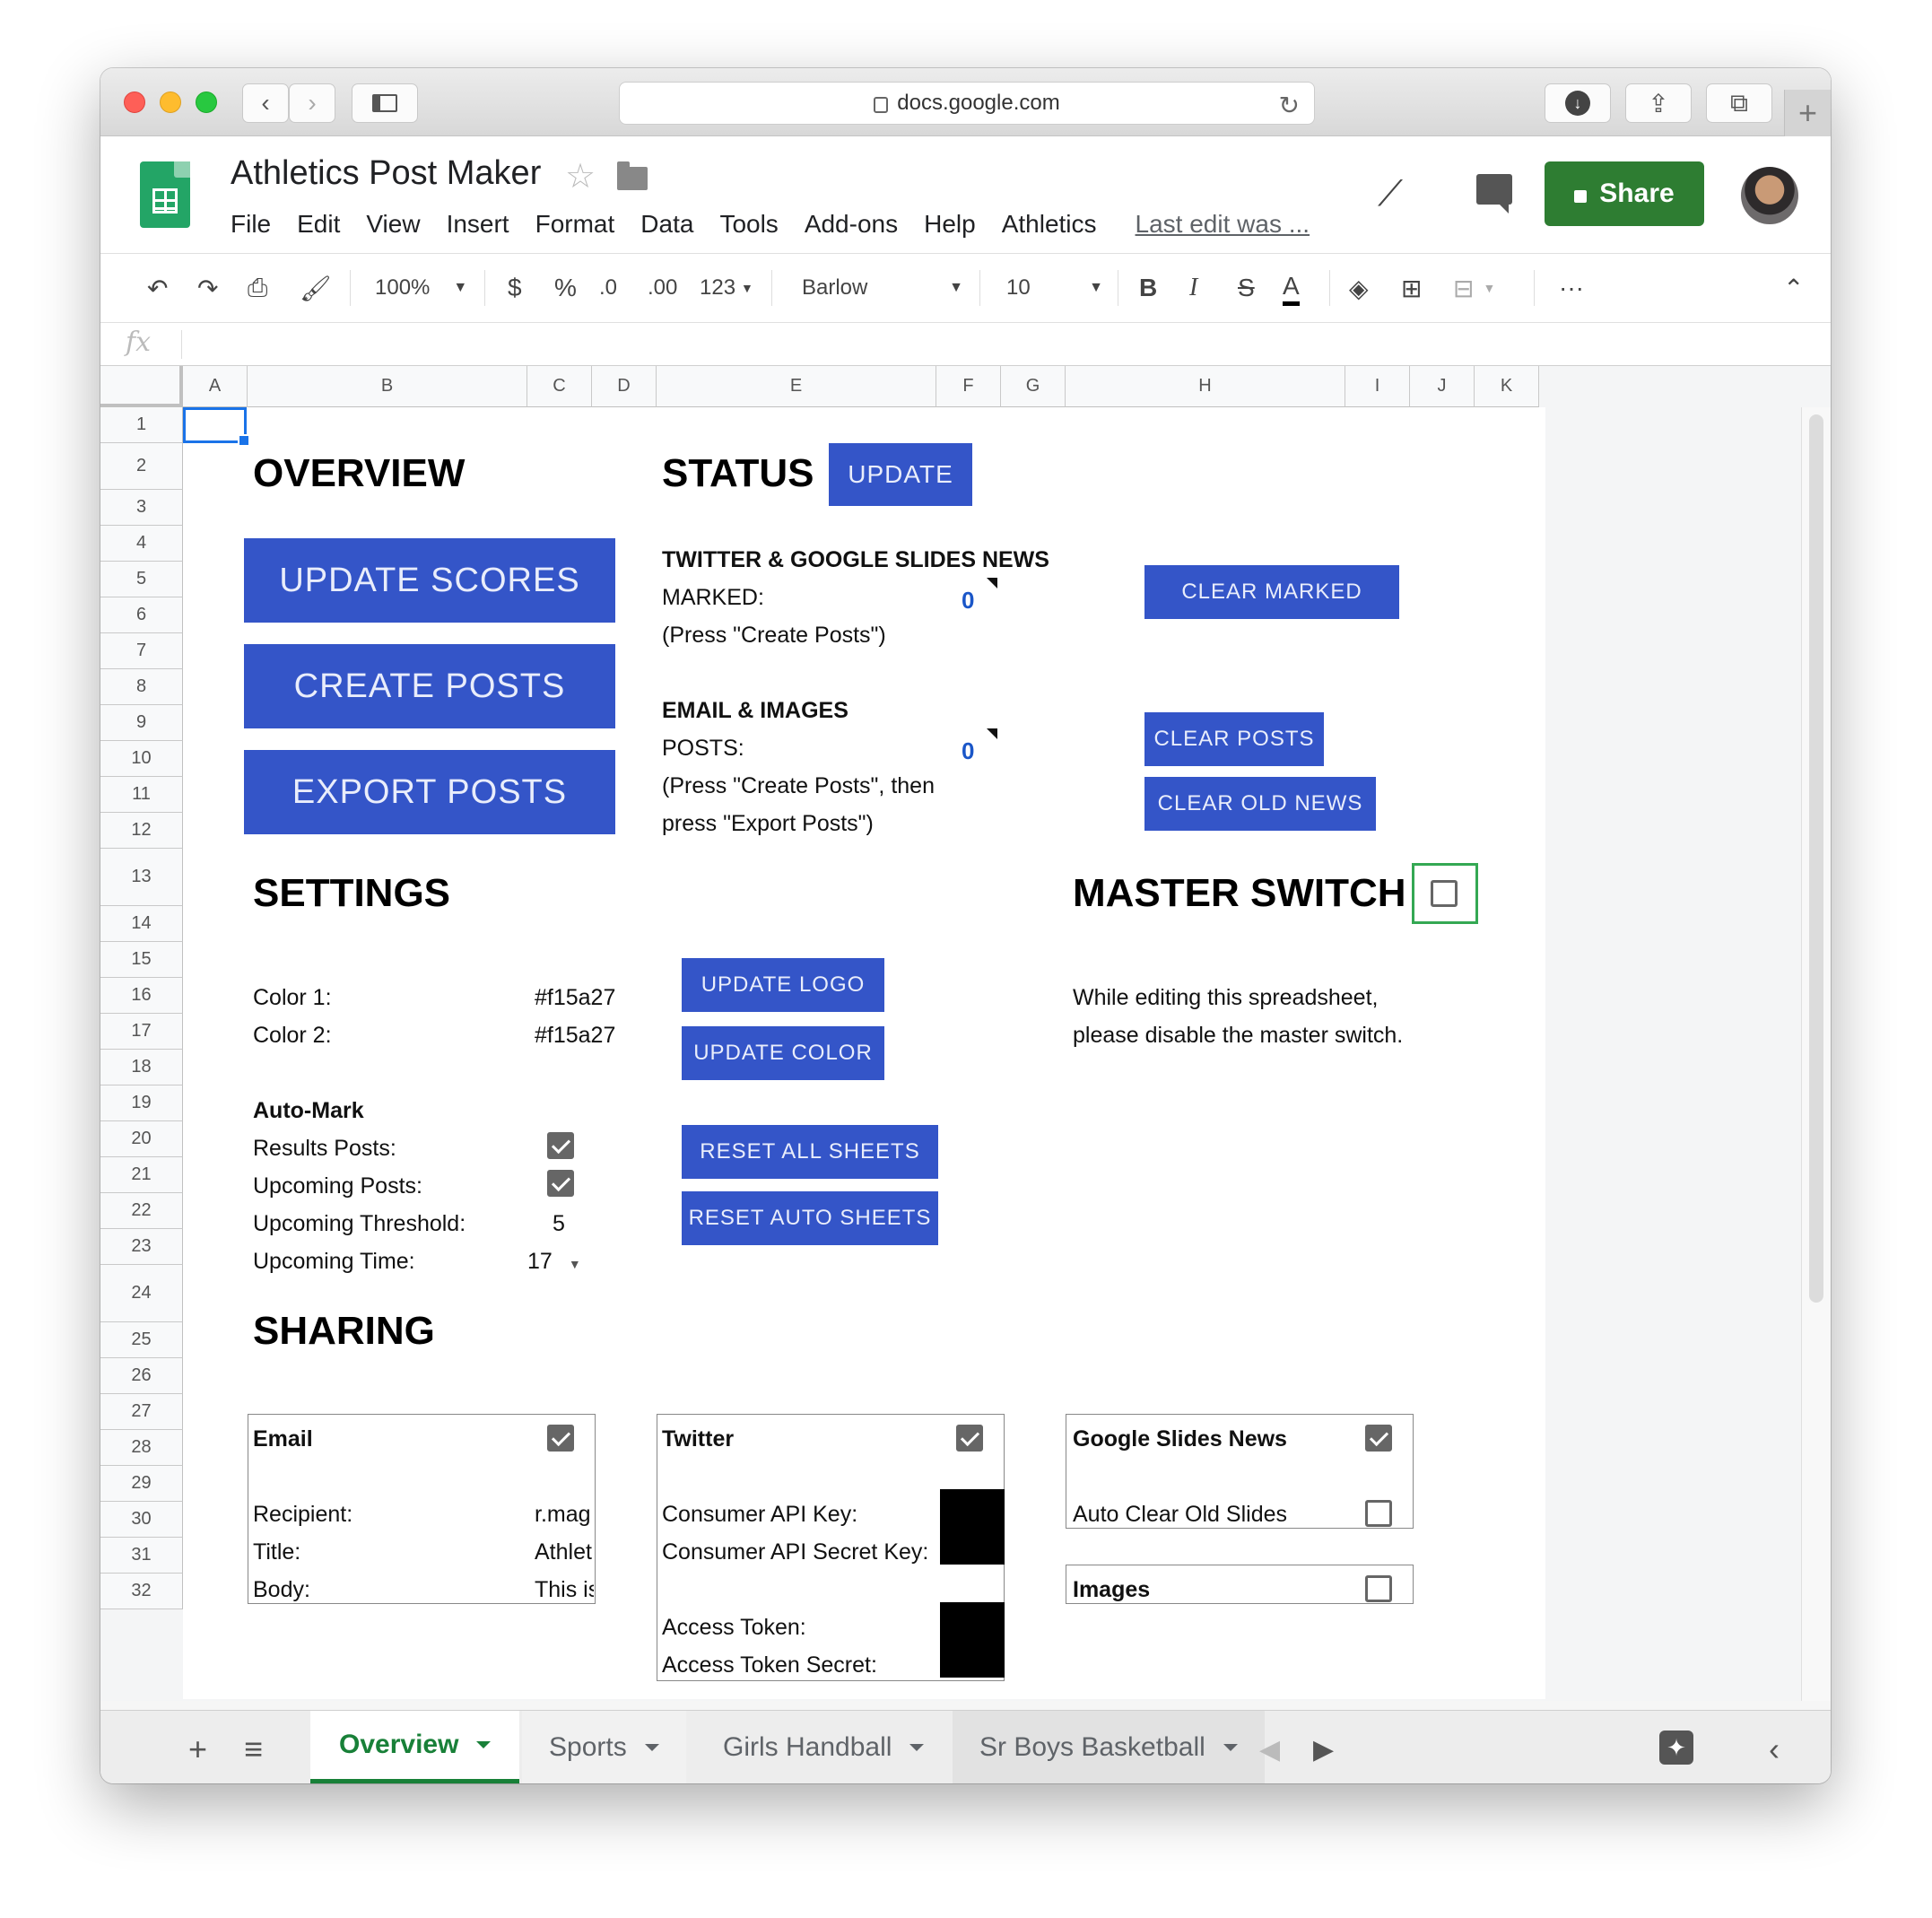 The image size is (1932, 1918). I want to click on row-header: 12, so click(141, 831).